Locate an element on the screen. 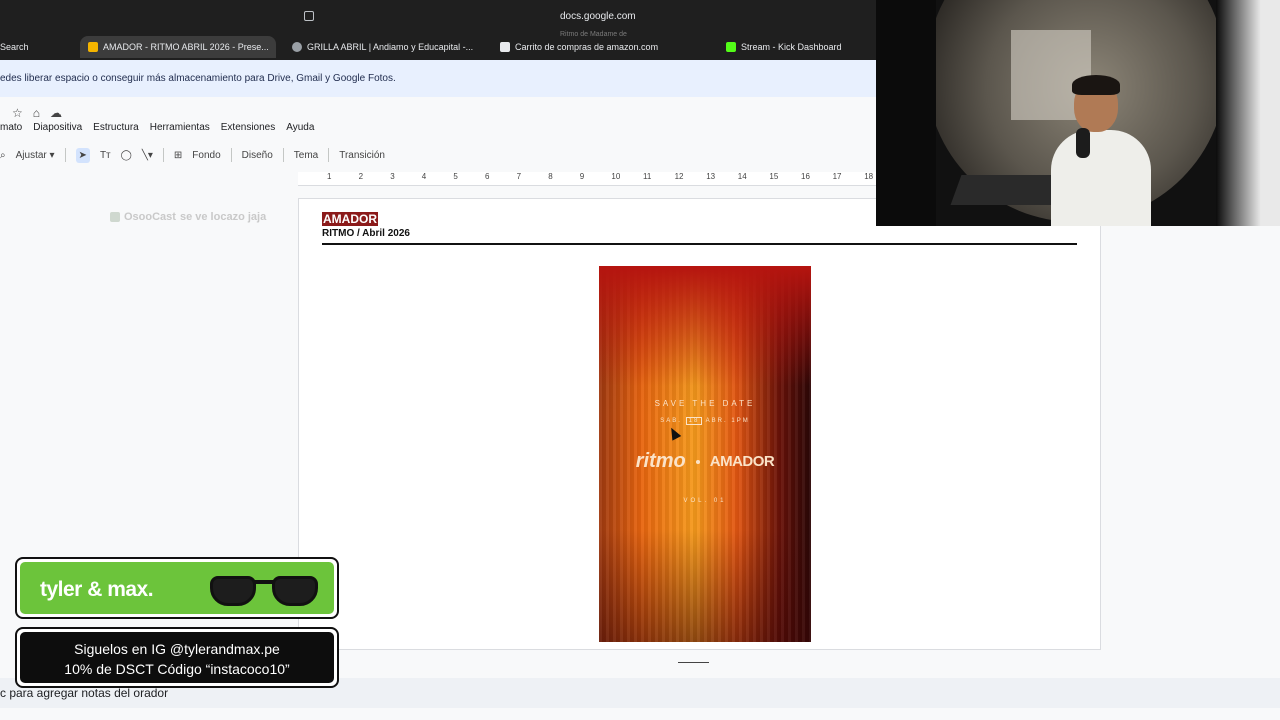  menu-herramientas: Herramientas is located at coordinates (180, 127).